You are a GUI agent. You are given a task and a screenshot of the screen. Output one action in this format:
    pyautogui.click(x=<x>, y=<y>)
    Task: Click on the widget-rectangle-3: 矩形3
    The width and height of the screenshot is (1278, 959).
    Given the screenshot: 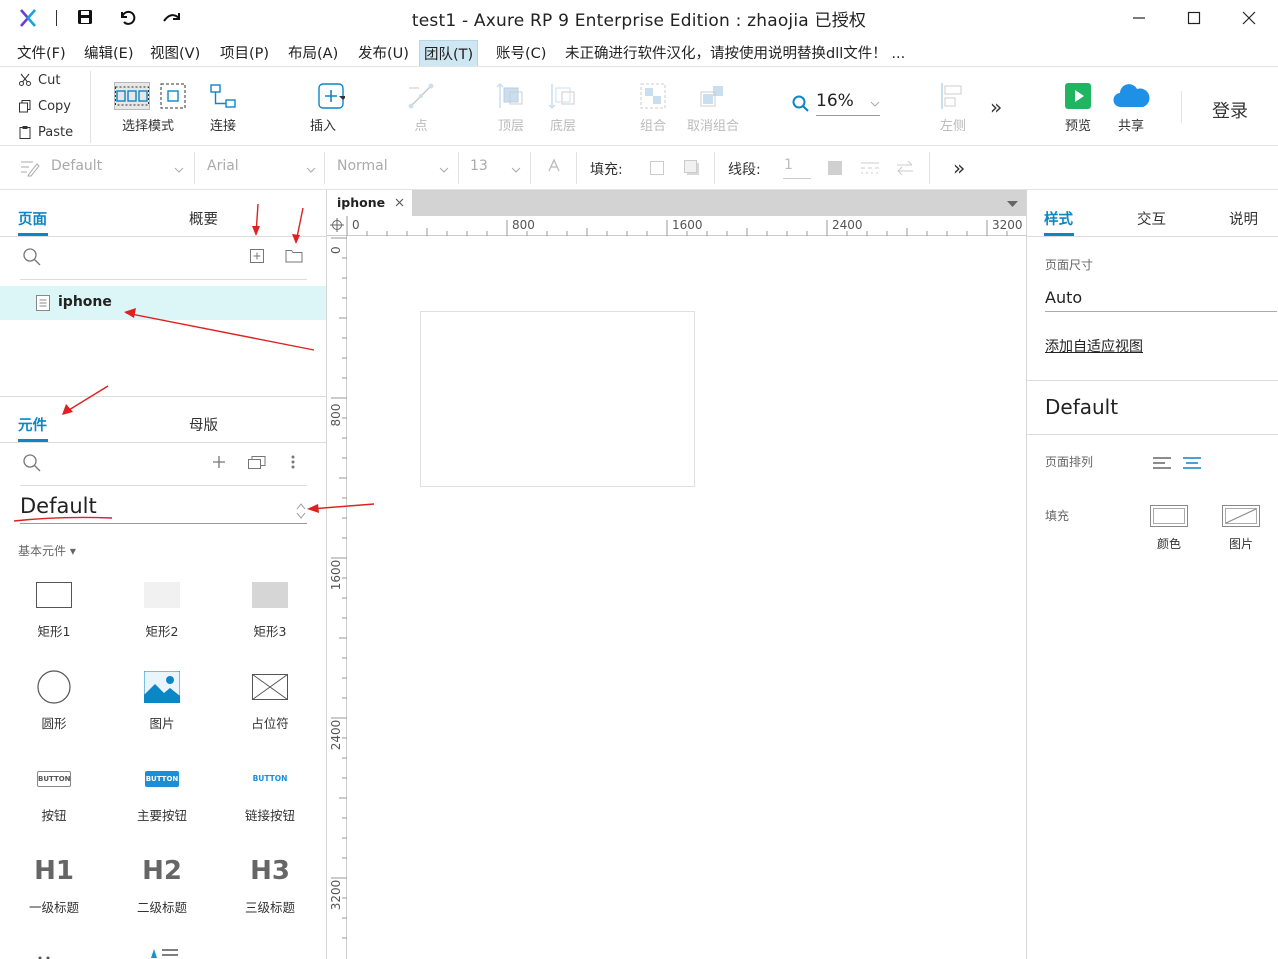 What is the action you would take?
    pyautogui.click(x=270, y=607)
    